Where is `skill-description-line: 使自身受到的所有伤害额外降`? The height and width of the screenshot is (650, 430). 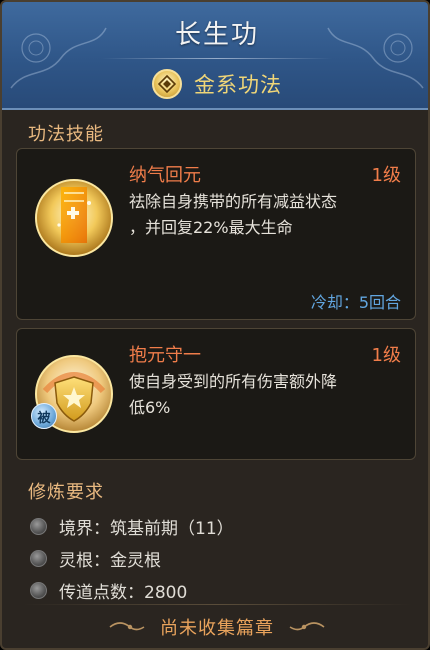
skill-description-line: 使自身受到的所有伤害额外降 is located at coordinates (233, 381).